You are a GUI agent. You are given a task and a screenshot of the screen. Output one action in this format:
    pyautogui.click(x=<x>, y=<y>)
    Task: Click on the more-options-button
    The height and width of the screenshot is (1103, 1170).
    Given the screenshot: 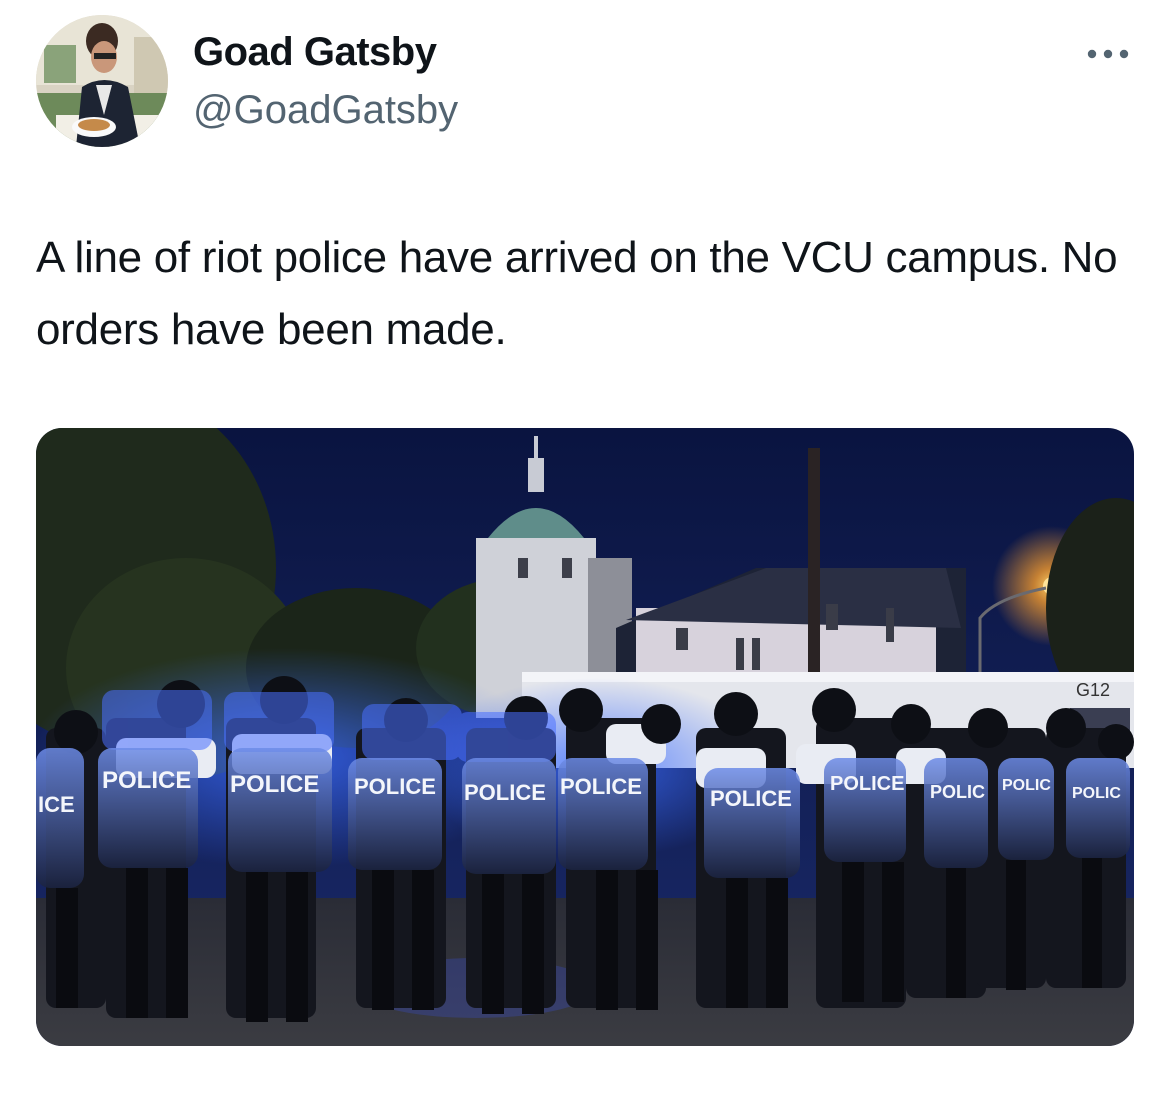 What is the action you would take?
    pyautogui.click(x=1108, y=54)
    